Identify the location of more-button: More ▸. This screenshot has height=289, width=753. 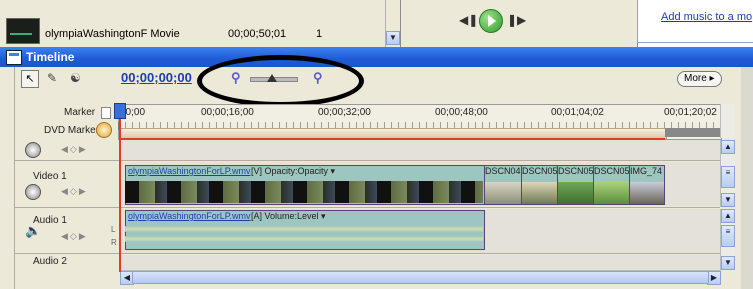
(699, 79).